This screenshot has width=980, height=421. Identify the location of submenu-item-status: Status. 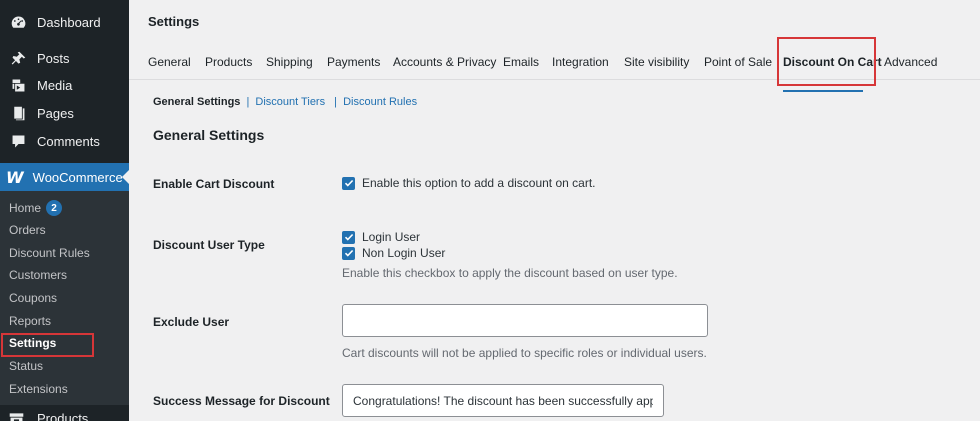
(26, 366).